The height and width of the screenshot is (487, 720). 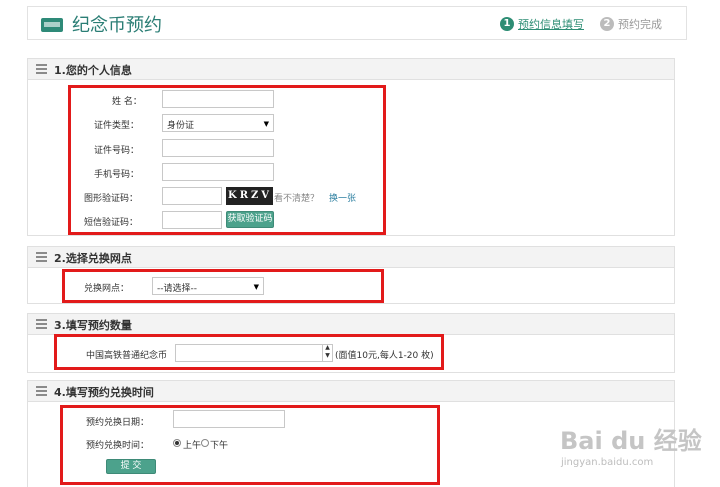 What do you see at coordinates (52, 25) in the screenshot?
I see `logo-icon` at bounding box center [52, 25].